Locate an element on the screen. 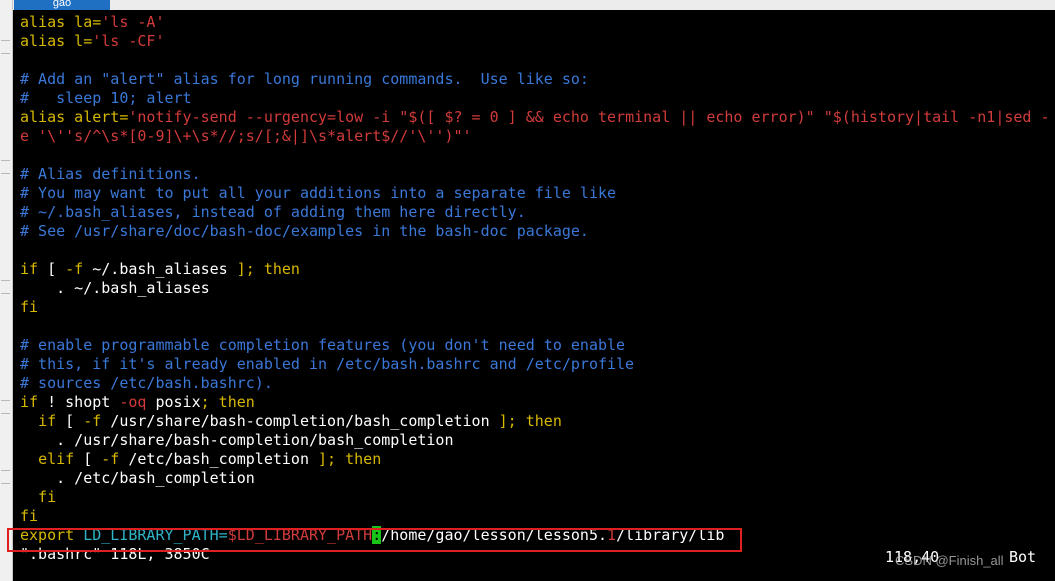 Image resolution: width=1055 pixels, height=581 pixels. highlight-box is located at coordinates (374, 540).